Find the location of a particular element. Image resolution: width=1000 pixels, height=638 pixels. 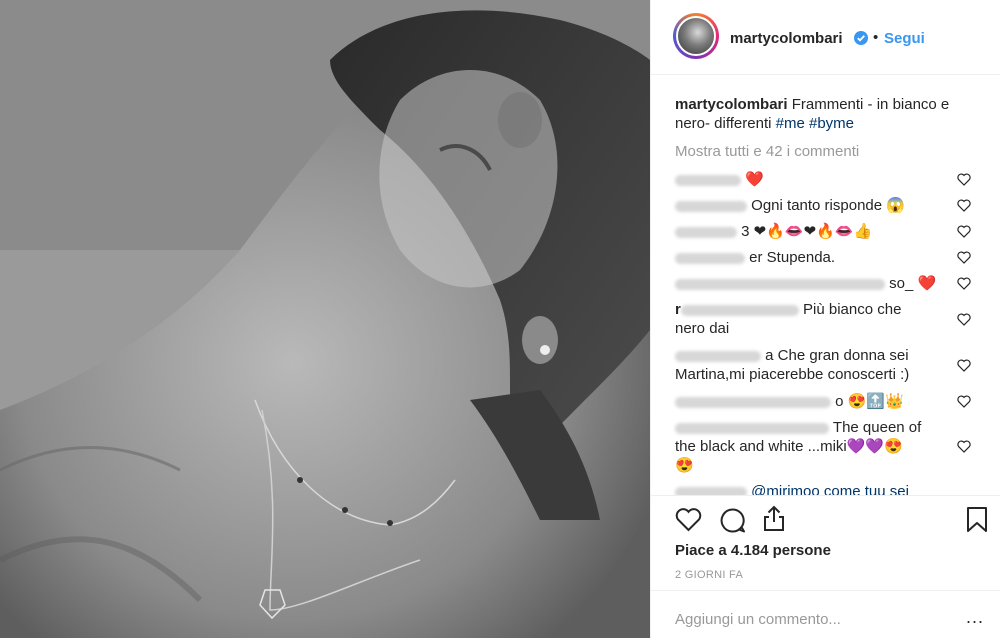

post-actions: Piace a 4.184 persone 2 GIORNI FA is located at coordinates (825, 542).